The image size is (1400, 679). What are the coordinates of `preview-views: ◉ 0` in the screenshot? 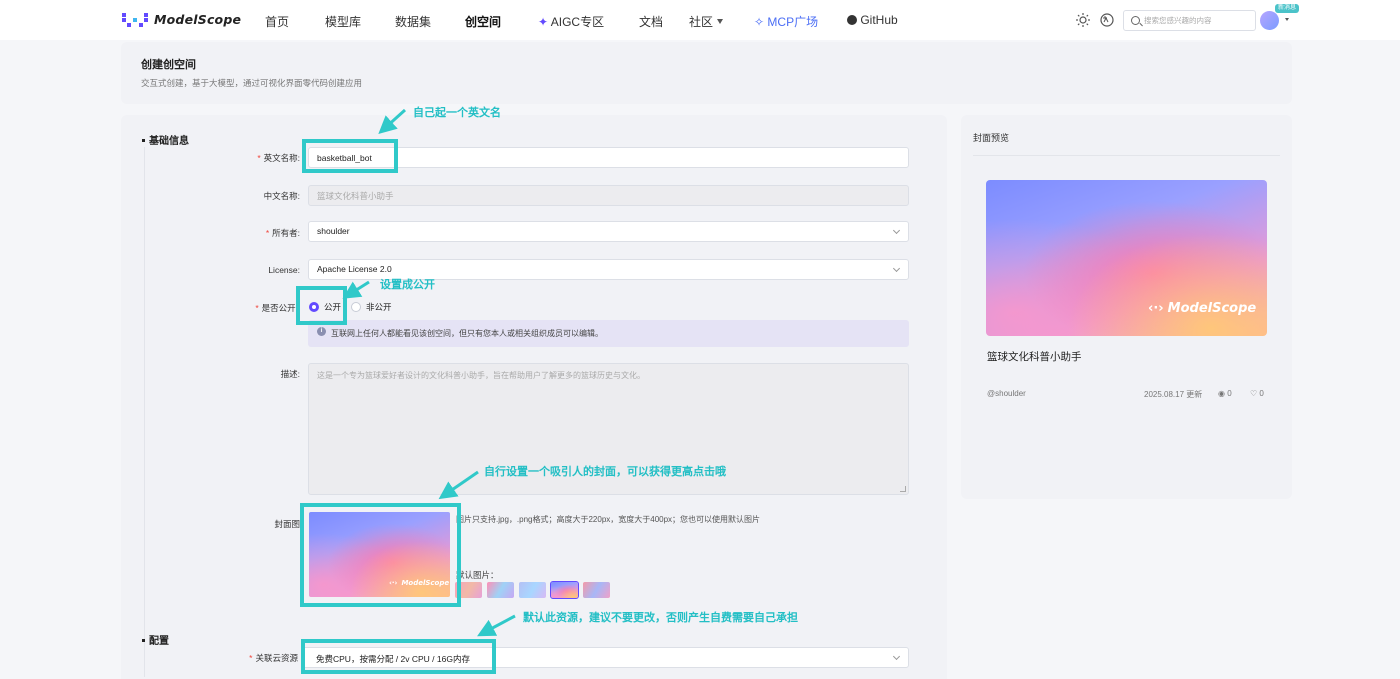 It's located at (1225, 393).